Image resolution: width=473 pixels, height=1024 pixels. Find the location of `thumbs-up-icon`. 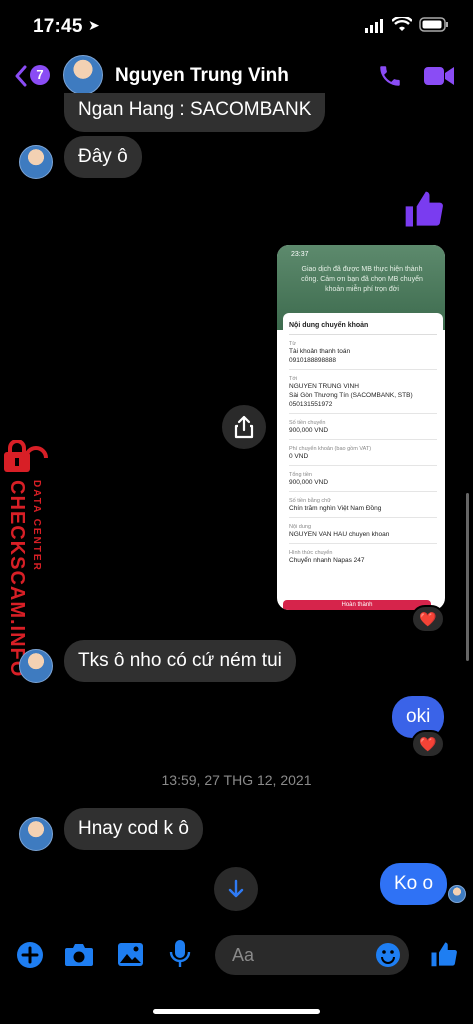

thumbs-up-icon is located at coordinates (424, 210).